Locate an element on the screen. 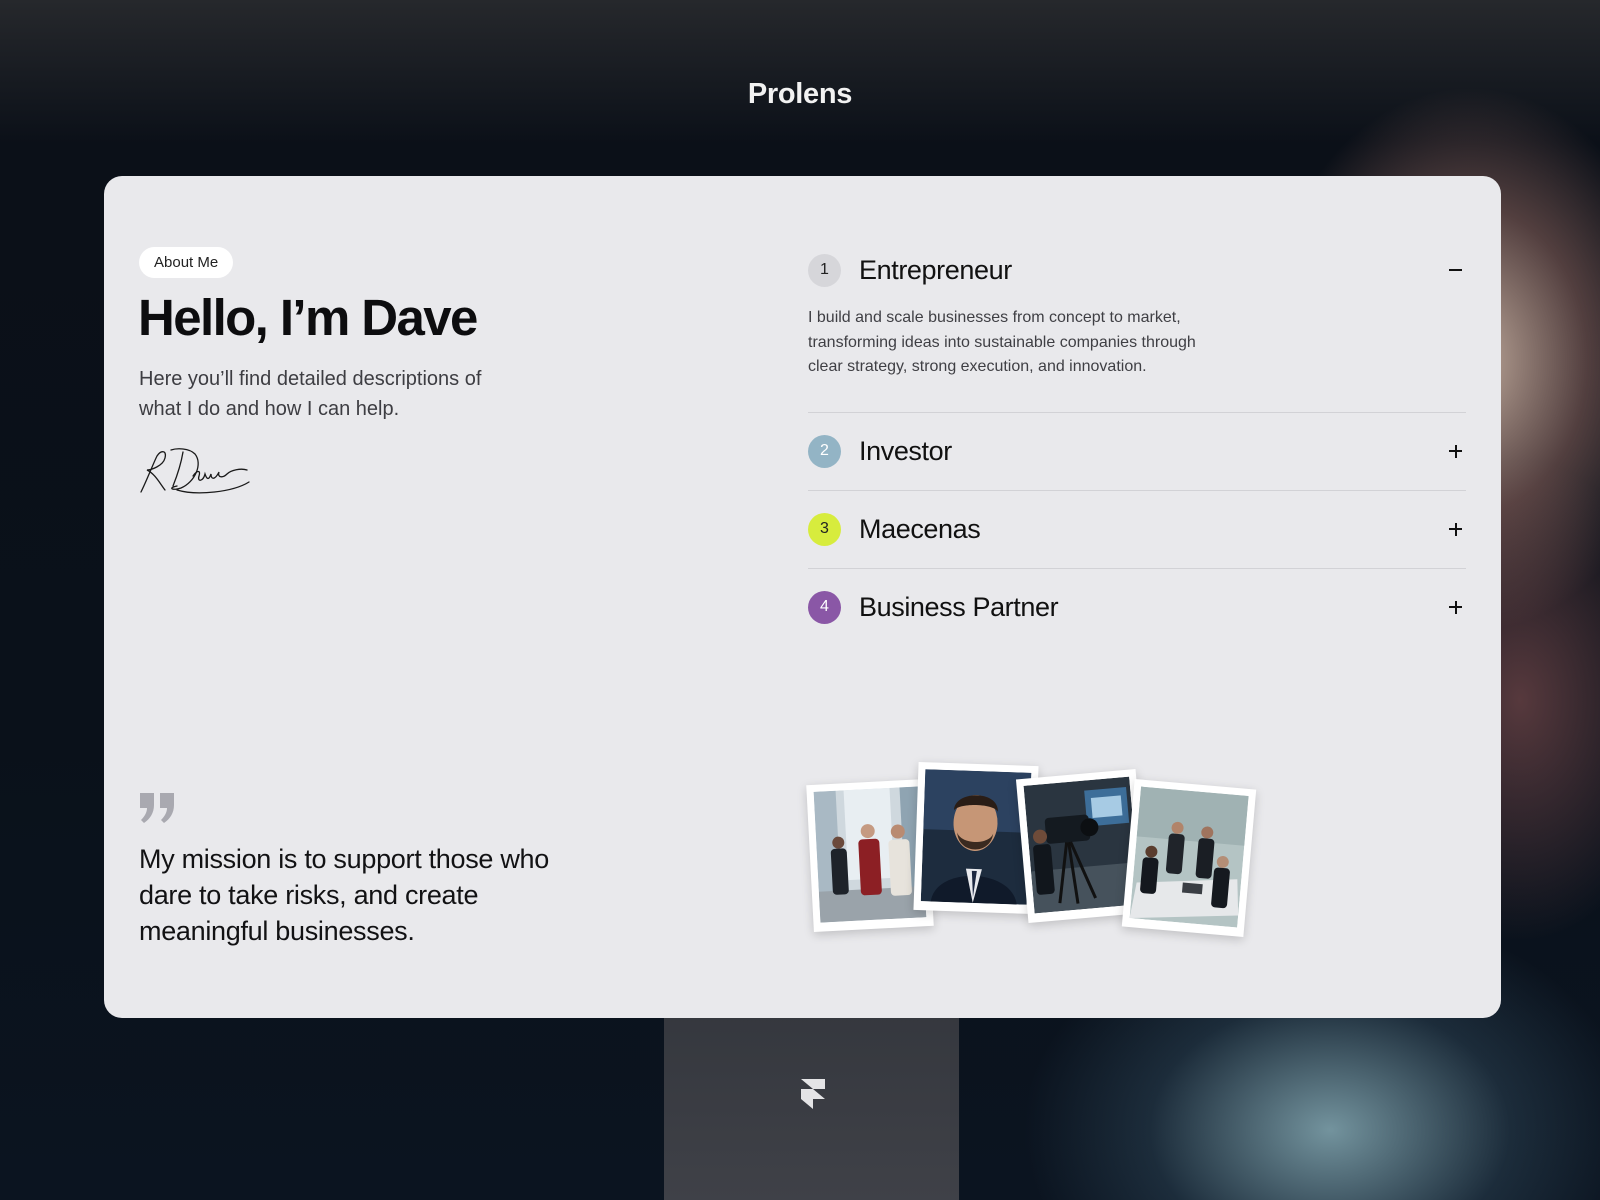 The height and width of the screenshot is (1200, 1600). accordion-title: Business Partner is located at coordinates (959, 606).